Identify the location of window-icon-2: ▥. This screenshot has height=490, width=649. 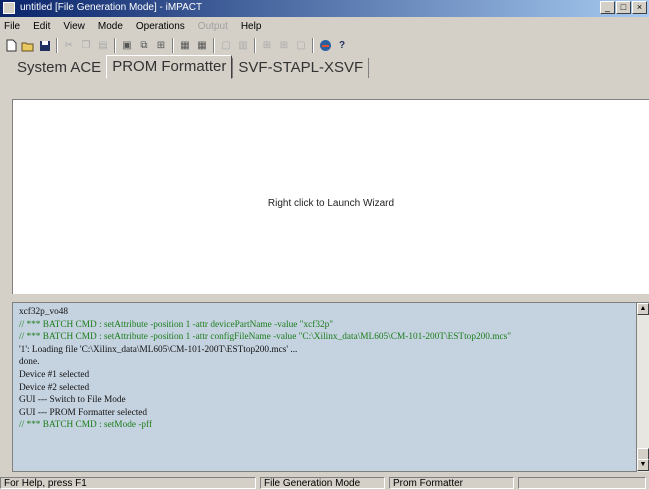
(243, 46).